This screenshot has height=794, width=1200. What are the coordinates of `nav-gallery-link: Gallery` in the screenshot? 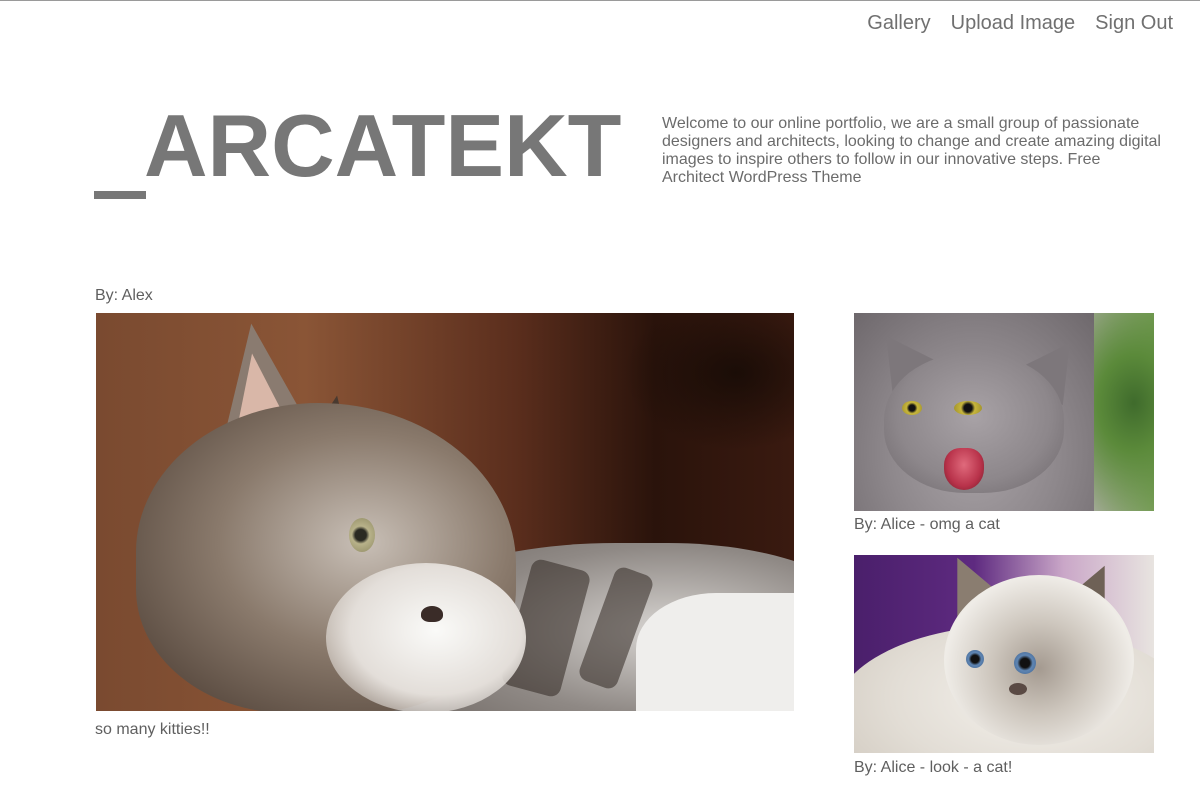 It's located at (898, 23).